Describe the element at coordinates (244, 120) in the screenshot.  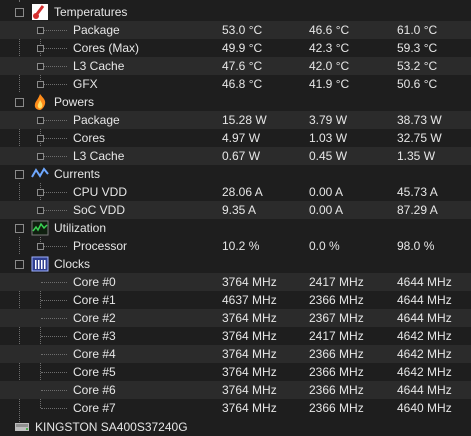
I see `current-value: 15.28 W` at that location.